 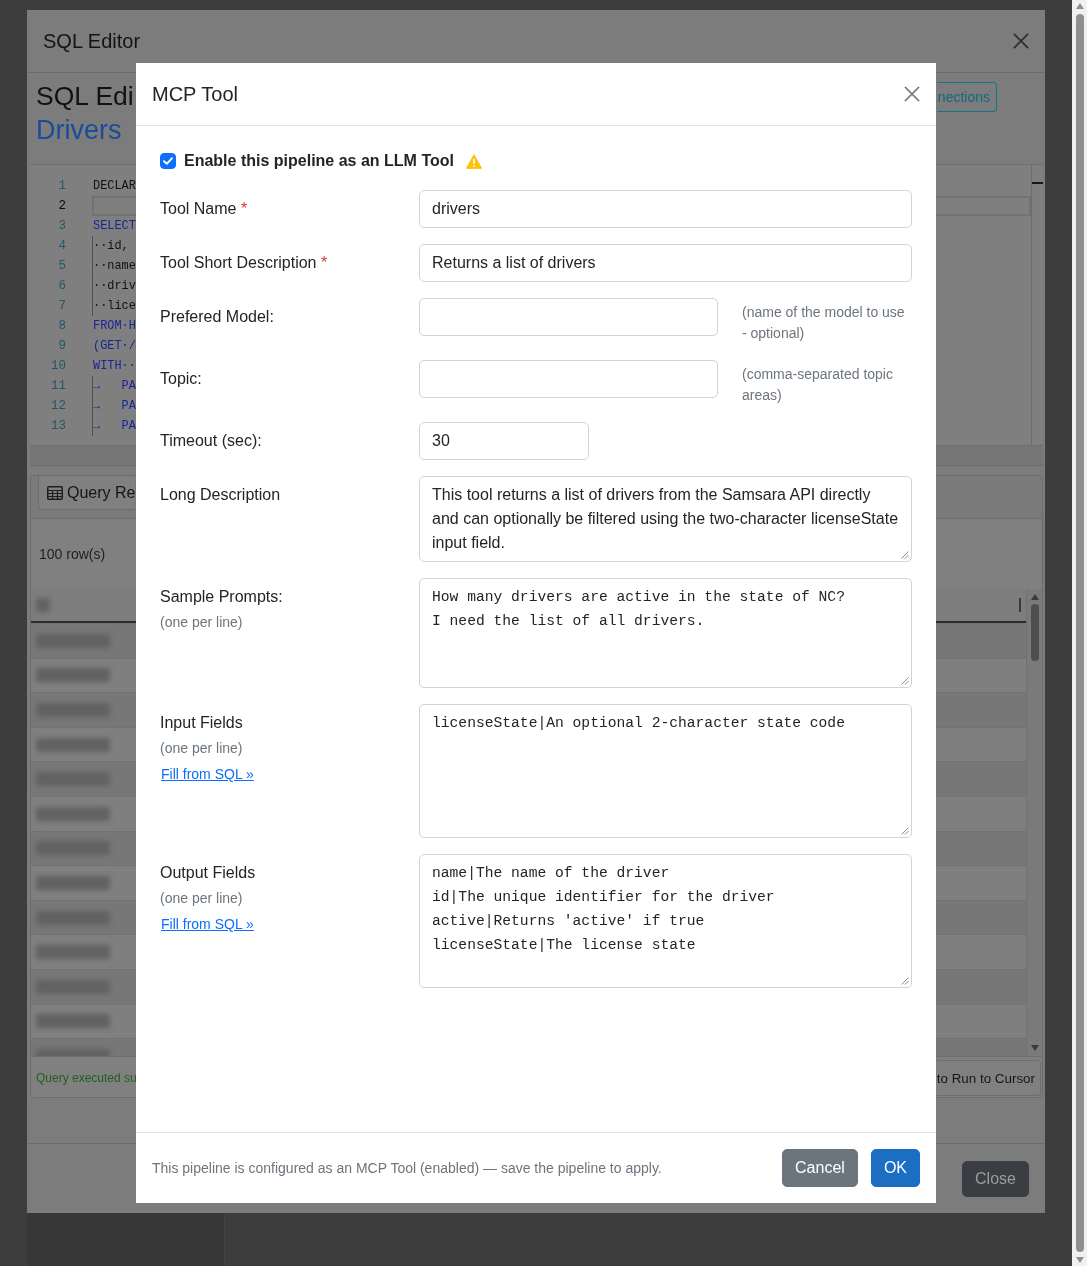 I want to click on code-text: WITH··, so click(x=114, y=366).